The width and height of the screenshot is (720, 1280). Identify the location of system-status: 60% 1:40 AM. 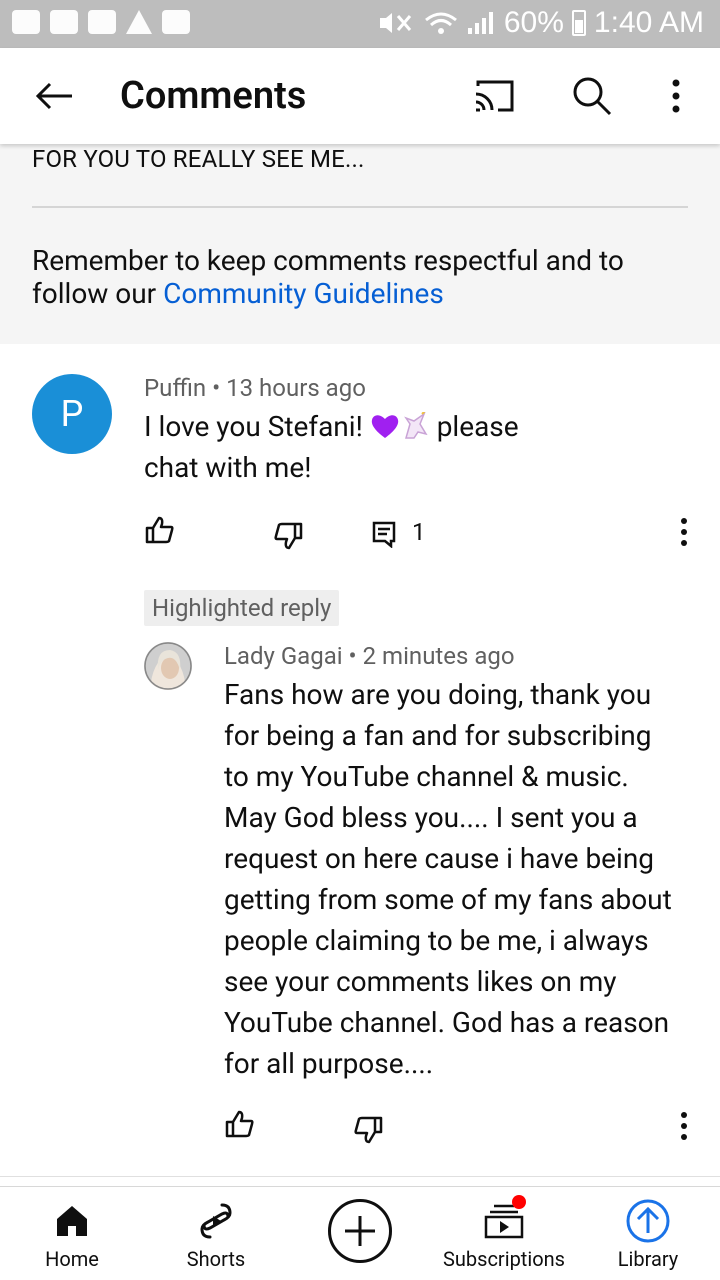
(540, 23).